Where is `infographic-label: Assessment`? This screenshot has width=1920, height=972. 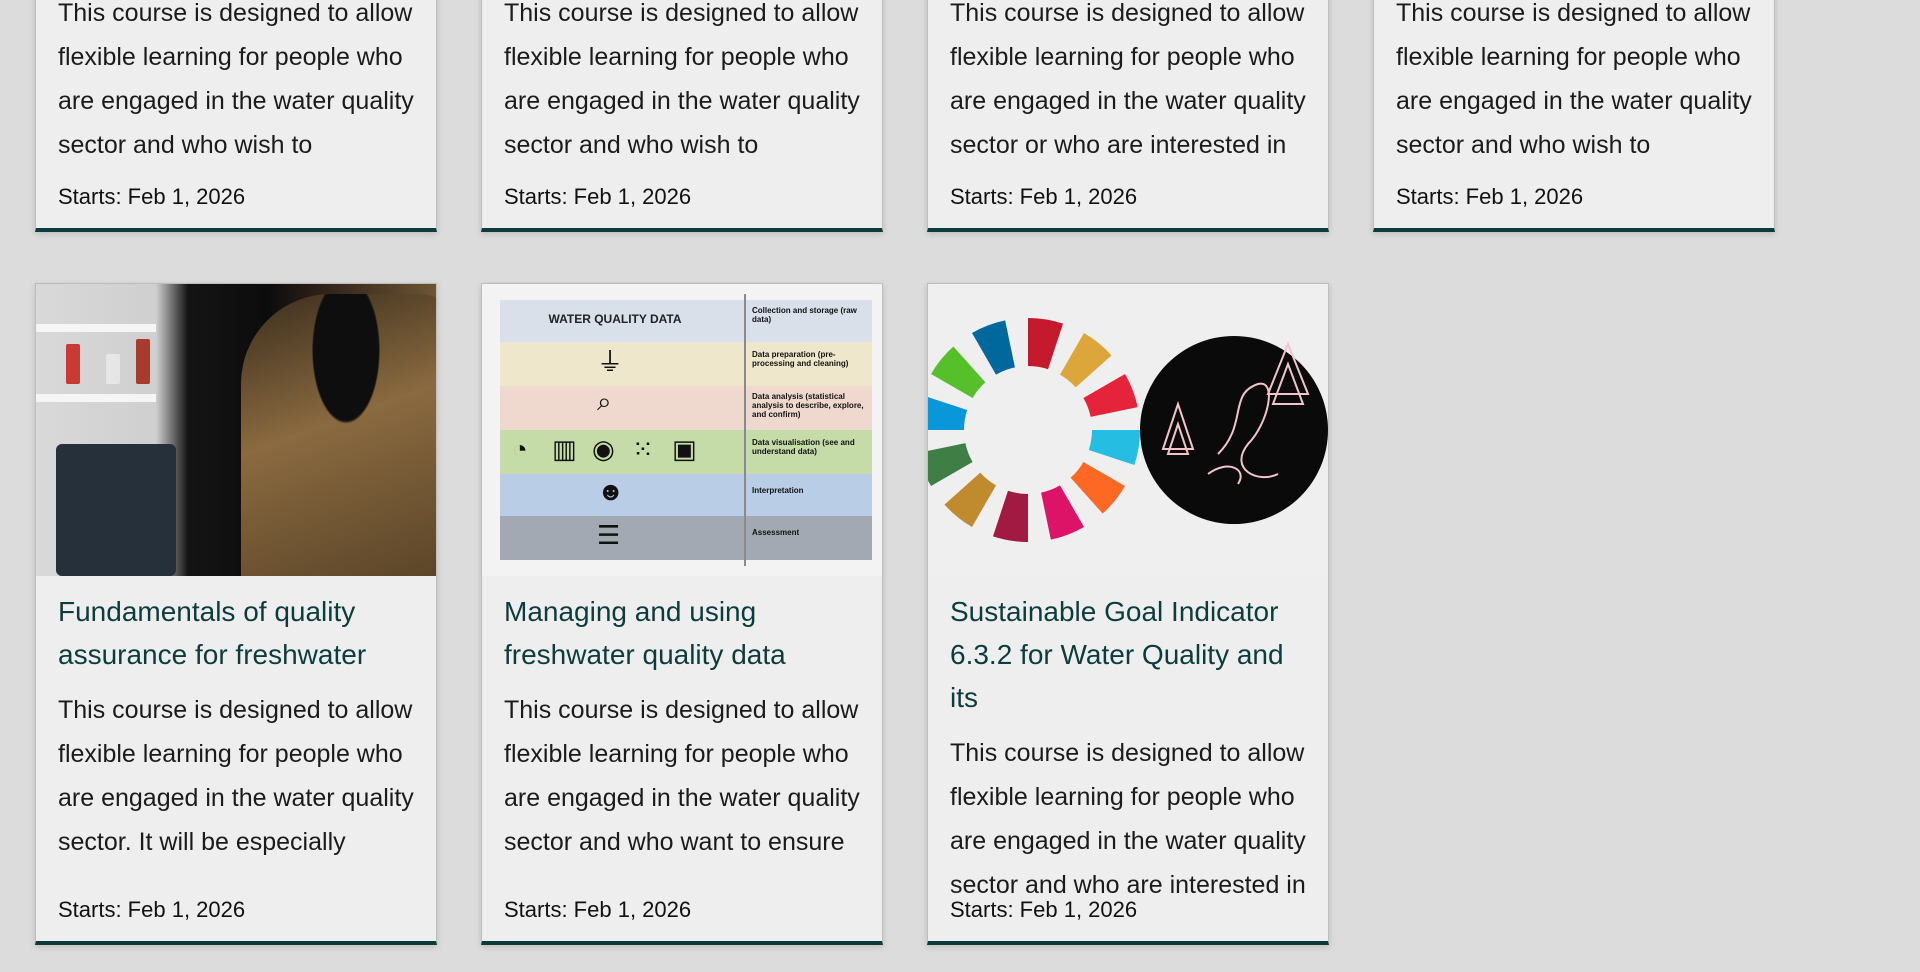
infographic-label: Assessment is located at coordinates (776, 532).